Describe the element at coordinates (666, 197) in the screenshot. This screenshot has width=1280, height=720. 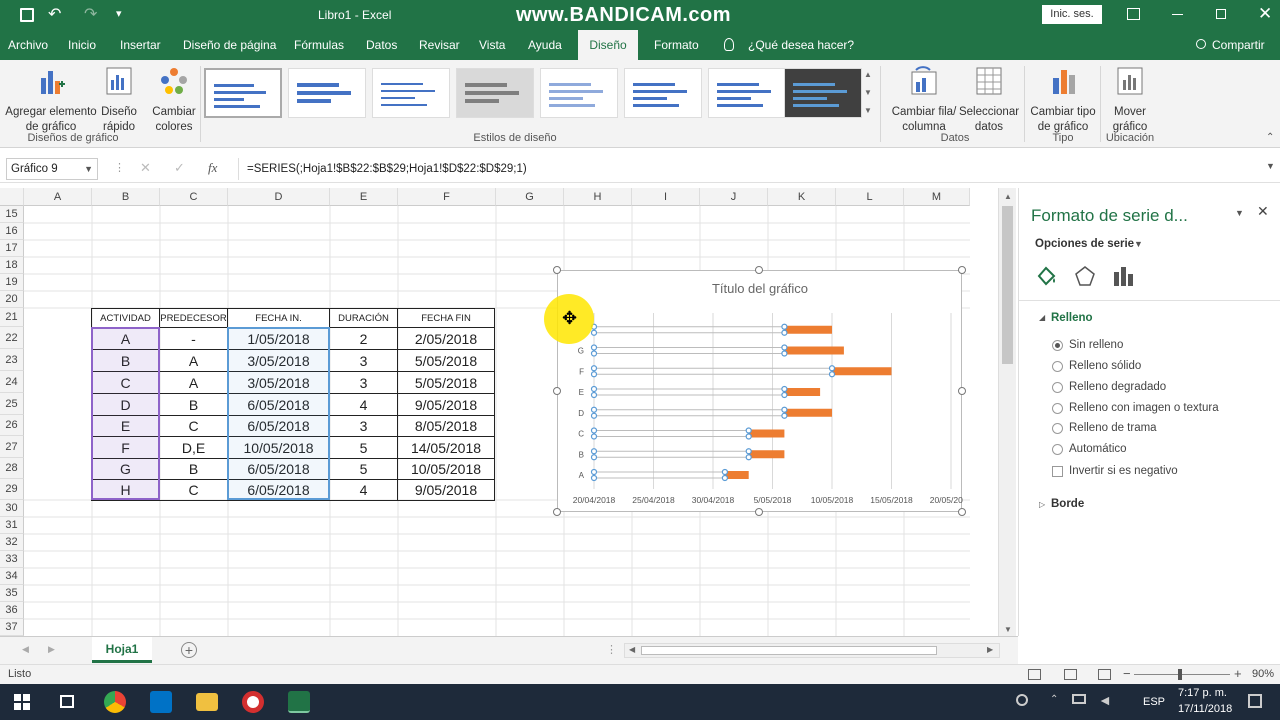
I see `column-header: I` at that location.